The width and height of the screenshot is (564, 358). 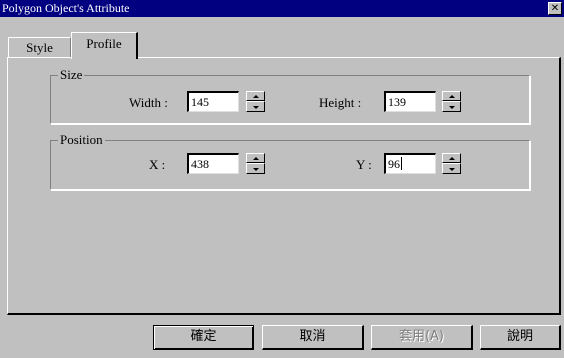 What do you see at coordinates (157, 164) in the screenshot?
I see `x-label: X :` at bounding box center [157, 164].